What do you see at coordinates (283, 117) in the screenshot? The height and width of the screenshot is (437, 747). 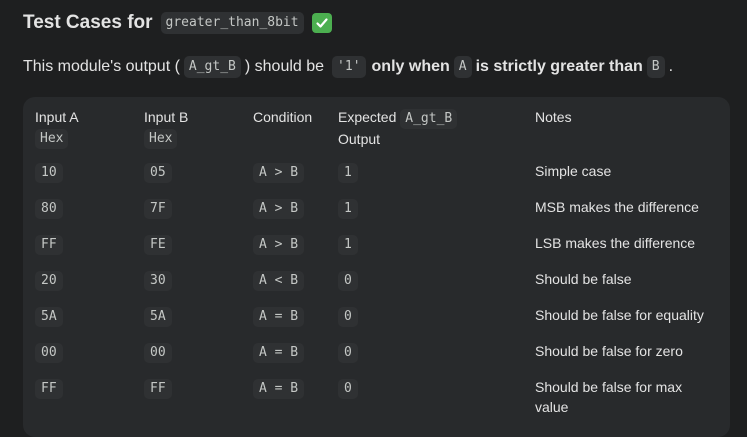 I see `header-condition: Condition` at bounding box center [283, 117].